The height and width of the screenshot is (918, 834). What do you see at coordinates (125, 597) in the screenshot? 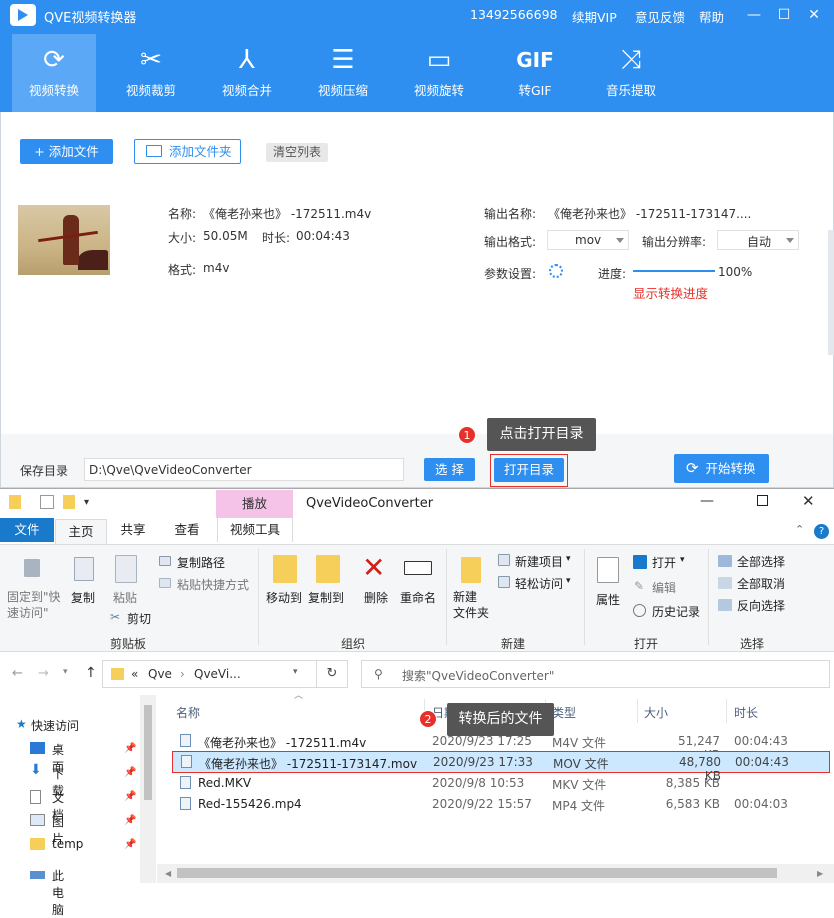
I see `paste-button: 粘贴` at bounding box center [125, 597].